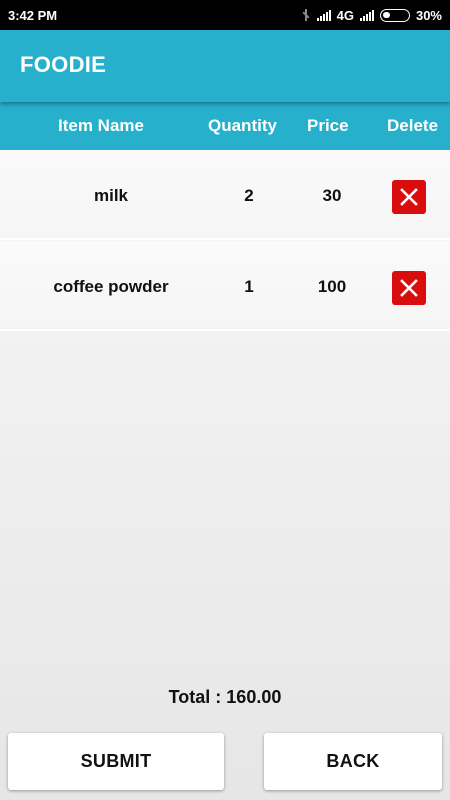 This screenshot has height=800, width=450. What do you see at coordinates (225, 15) in the screenshot?
I see `status-bar: 3:42 PM 4G 30%` at bounding box center [225, 15].